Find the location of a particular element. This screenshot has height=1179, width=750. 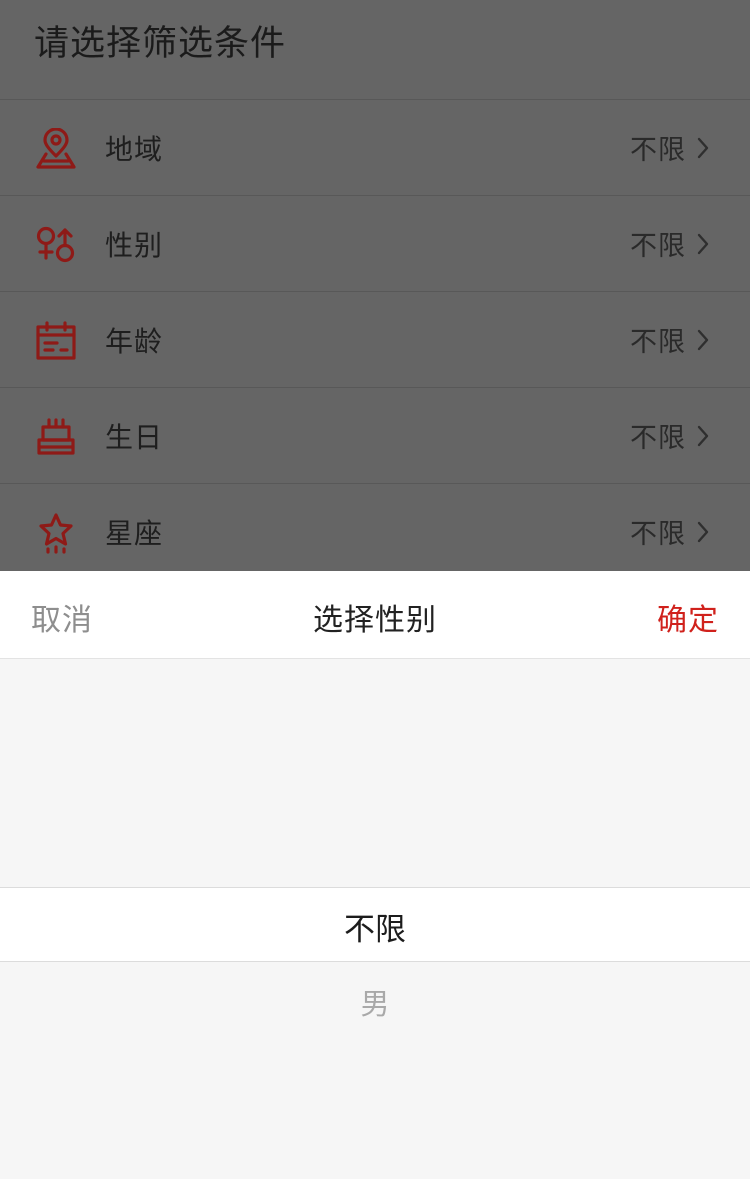

filter-label-gender: 性别 is located at coordinates (134, 245).